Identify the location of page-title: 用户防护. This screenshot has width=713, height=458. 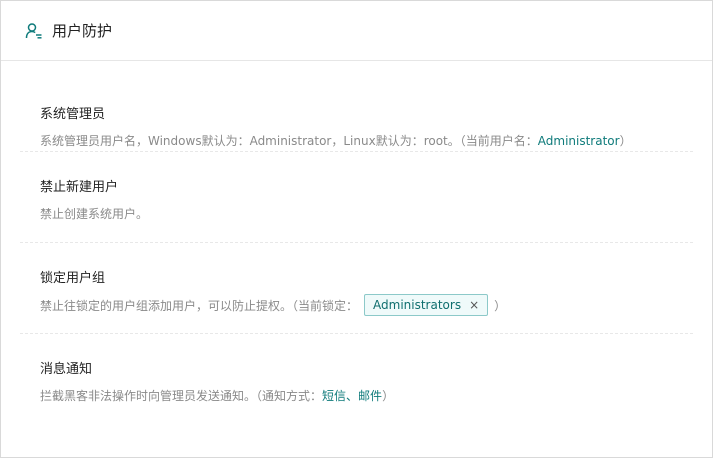
(82, 31).